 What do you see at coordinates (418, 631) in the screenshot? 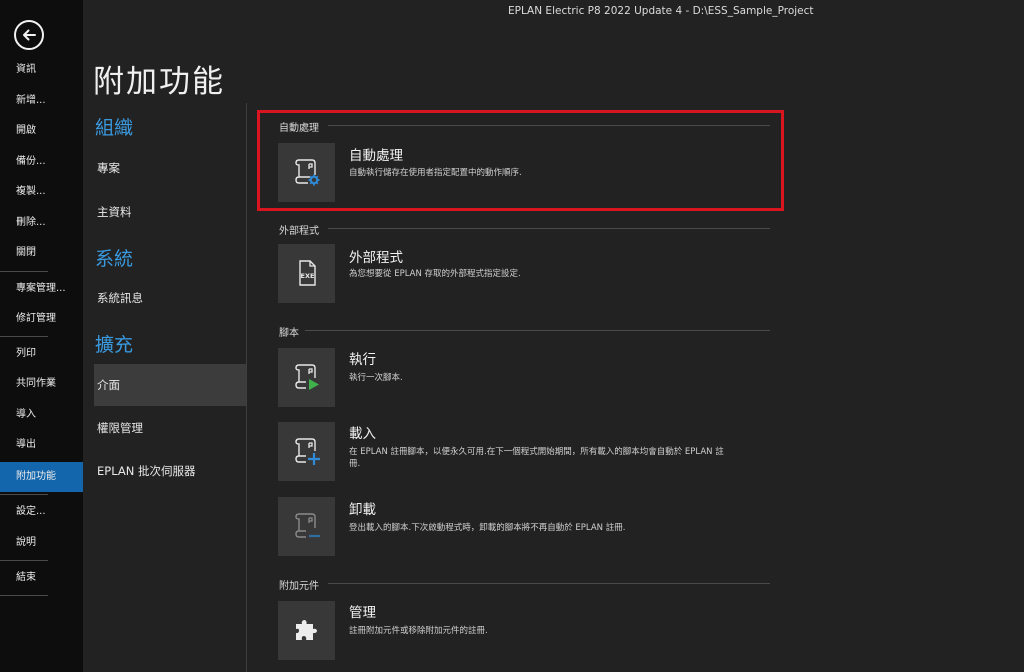
I see `add-ons-manage-desc: 註冊附加元件或移除附加元件的註冊.` at bounding box center [418, 631].